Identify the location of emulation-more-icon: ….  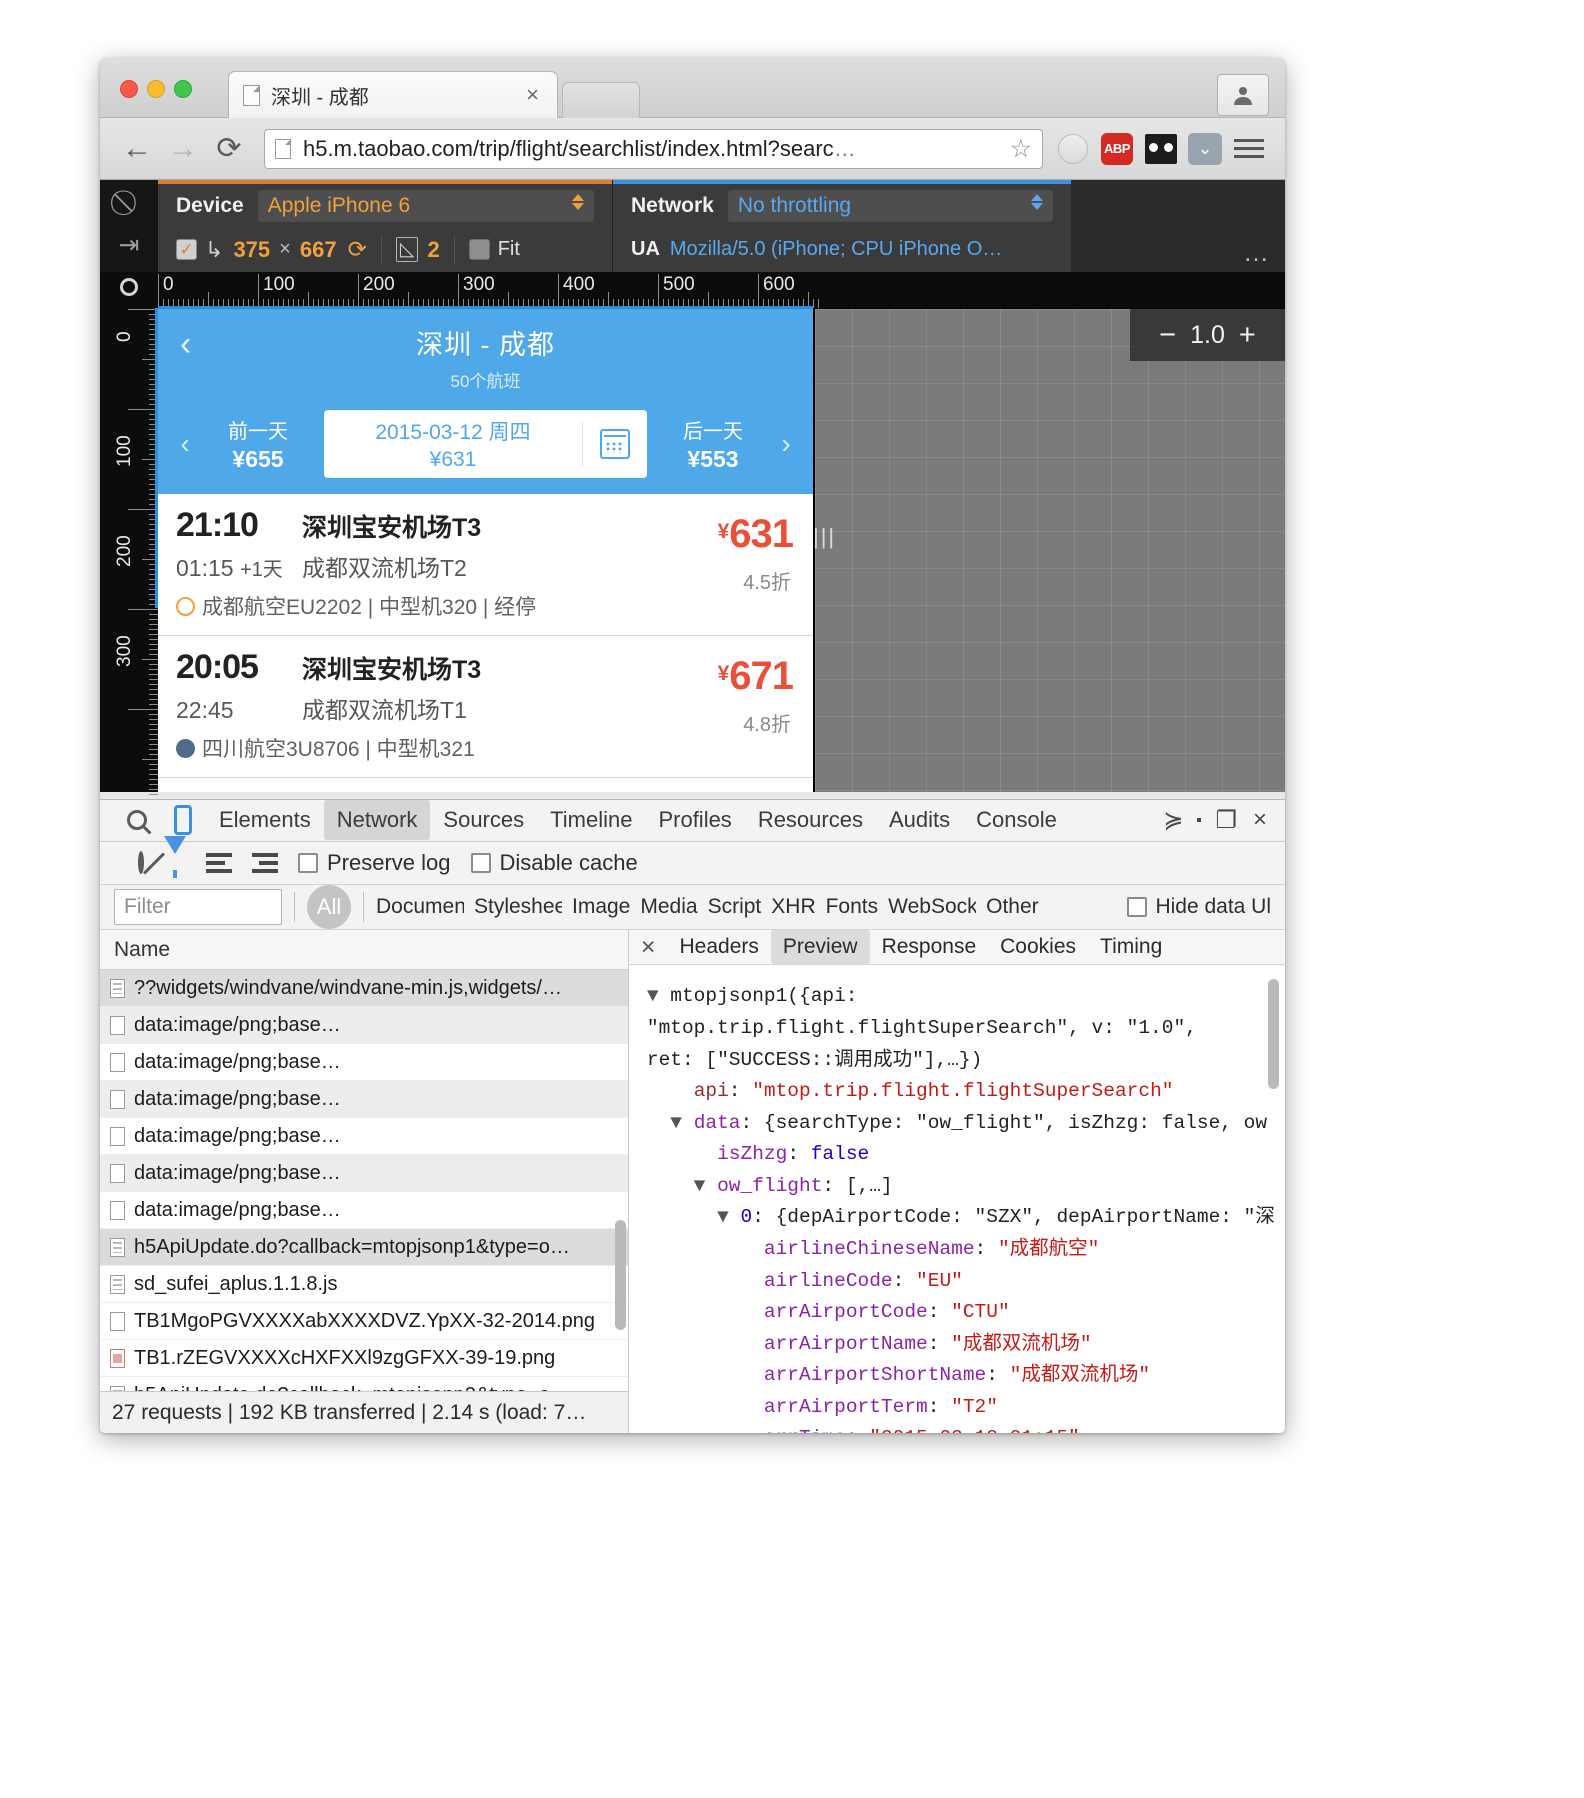
(1257, 252).